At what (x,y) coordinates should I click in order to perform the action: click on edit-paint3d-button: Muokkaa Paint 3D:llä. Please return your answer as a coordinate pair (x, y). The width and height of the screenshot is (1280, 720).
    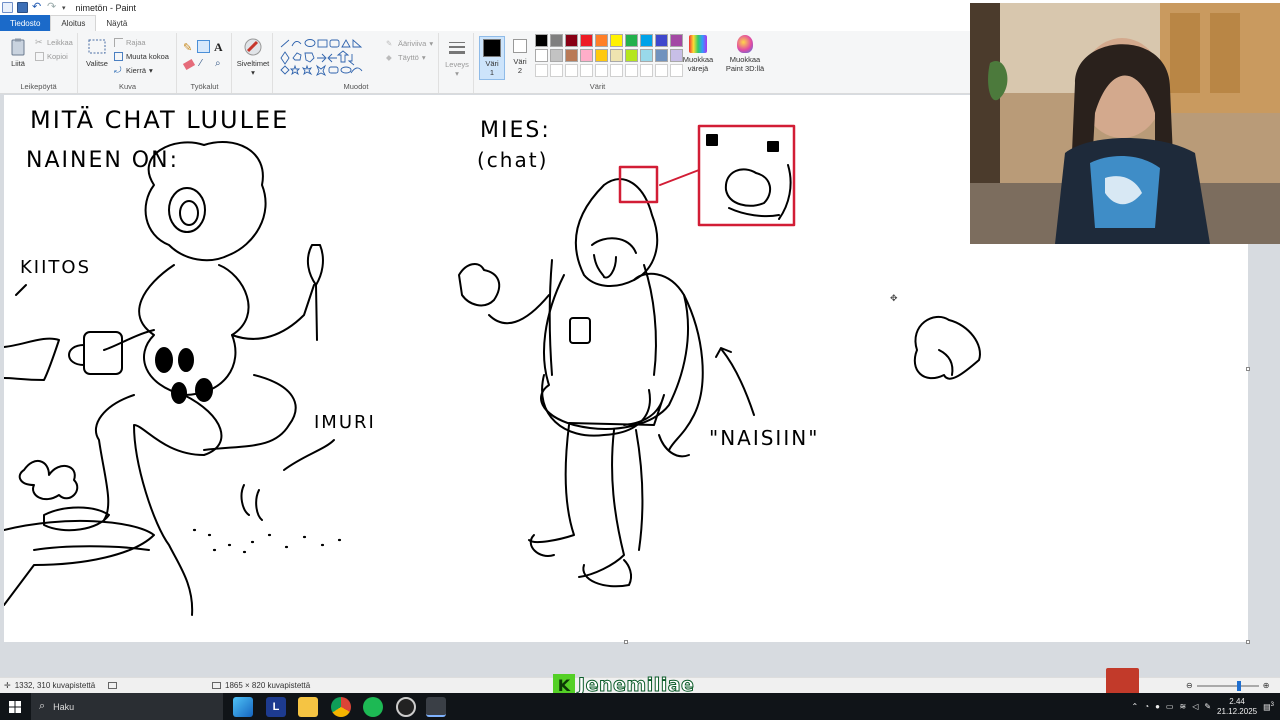
    Looking at the image, I should click on (745, 54).